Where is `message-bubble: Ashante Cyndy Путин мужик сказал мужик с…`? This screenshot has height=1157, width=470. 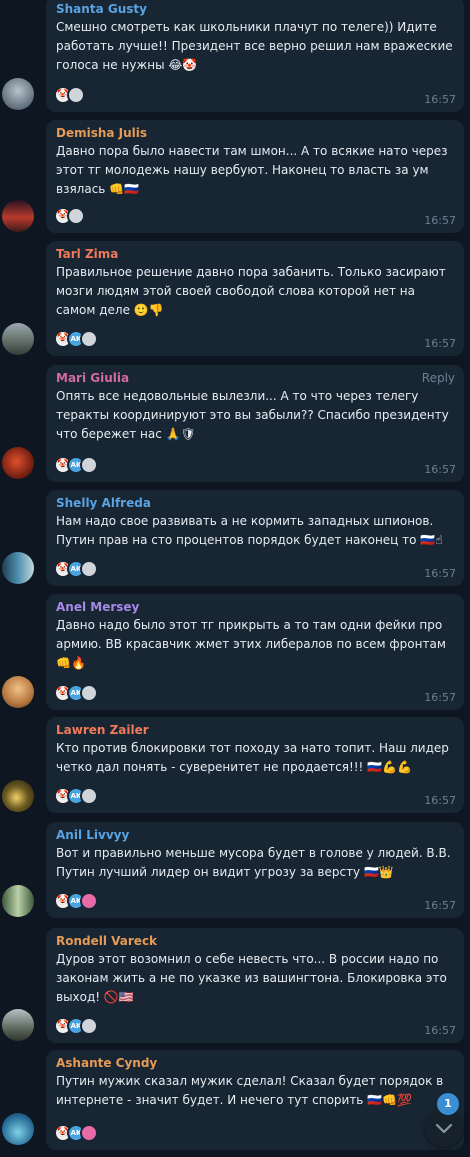
message-bubble: Ashante Cyndy Путин мужик сказал мужик с… is located at coordinates (255, 1100).